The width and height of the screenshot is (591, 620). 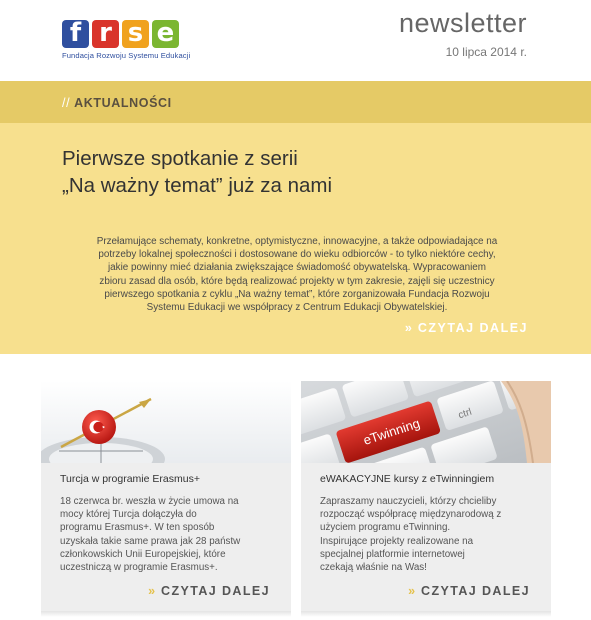 What do you see at coordinates (137, 528) in the screenshot?
I see `card-text-line: programu Erasmus+. W ten sposób` at bounding box center [137, 528].